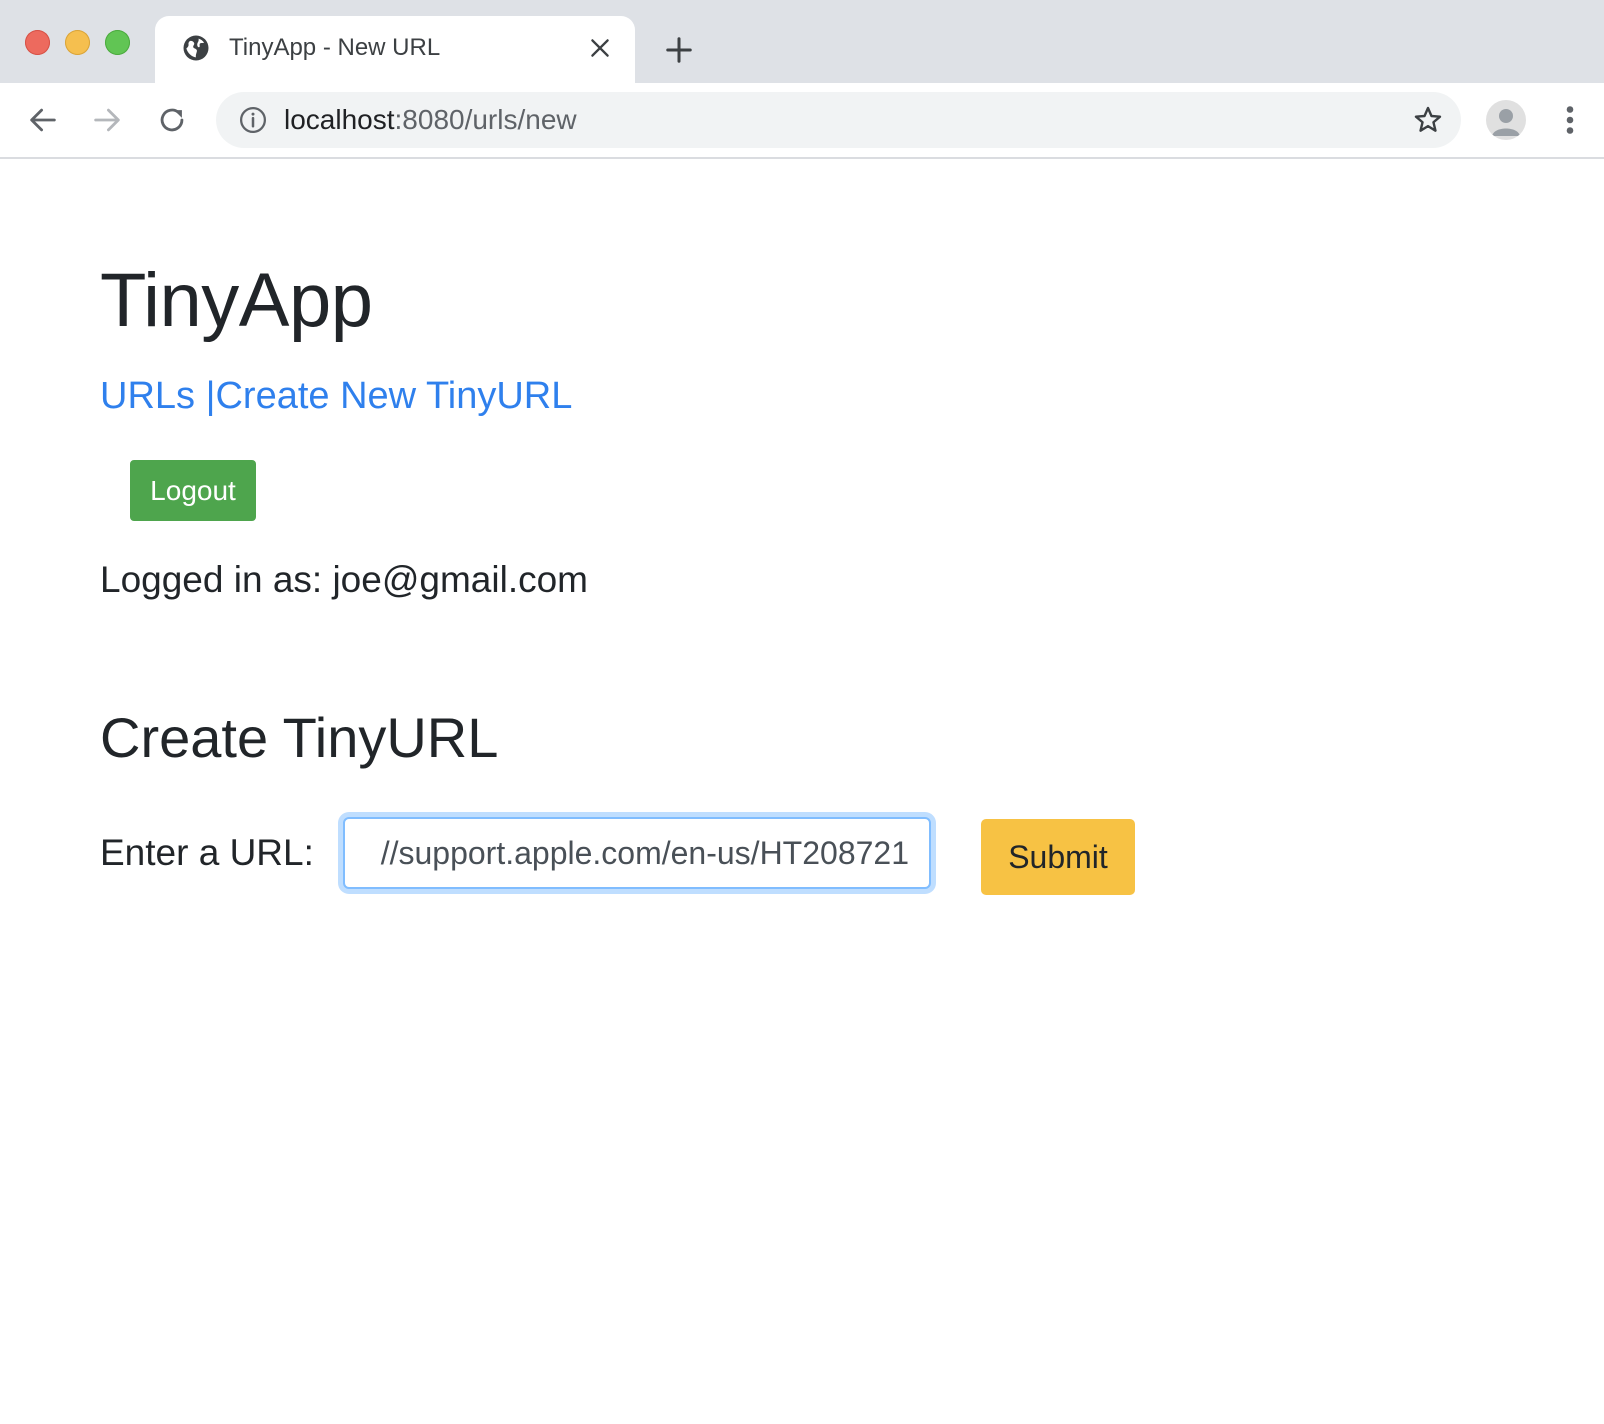  What do you see at coordinates (37, 42) in the screenshot?
I see `window-close-button` at bounding box center [37, 42].